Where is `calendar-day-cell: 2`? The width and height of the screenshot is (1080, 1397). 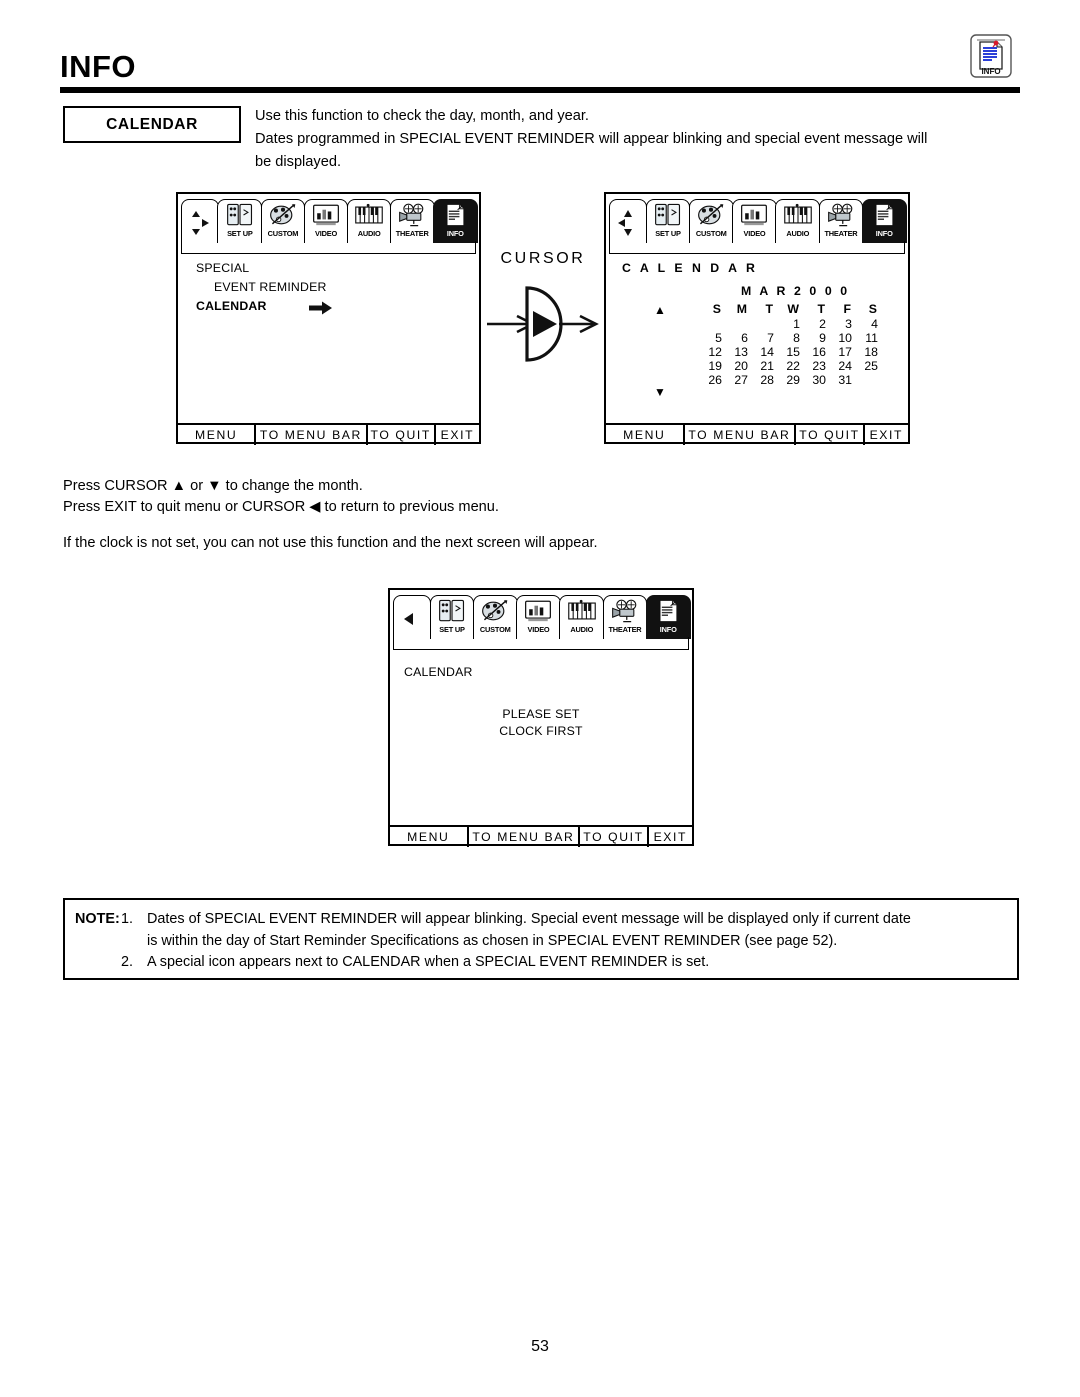
calendar-day-cell: 2 is located at coordinates (813, 324).